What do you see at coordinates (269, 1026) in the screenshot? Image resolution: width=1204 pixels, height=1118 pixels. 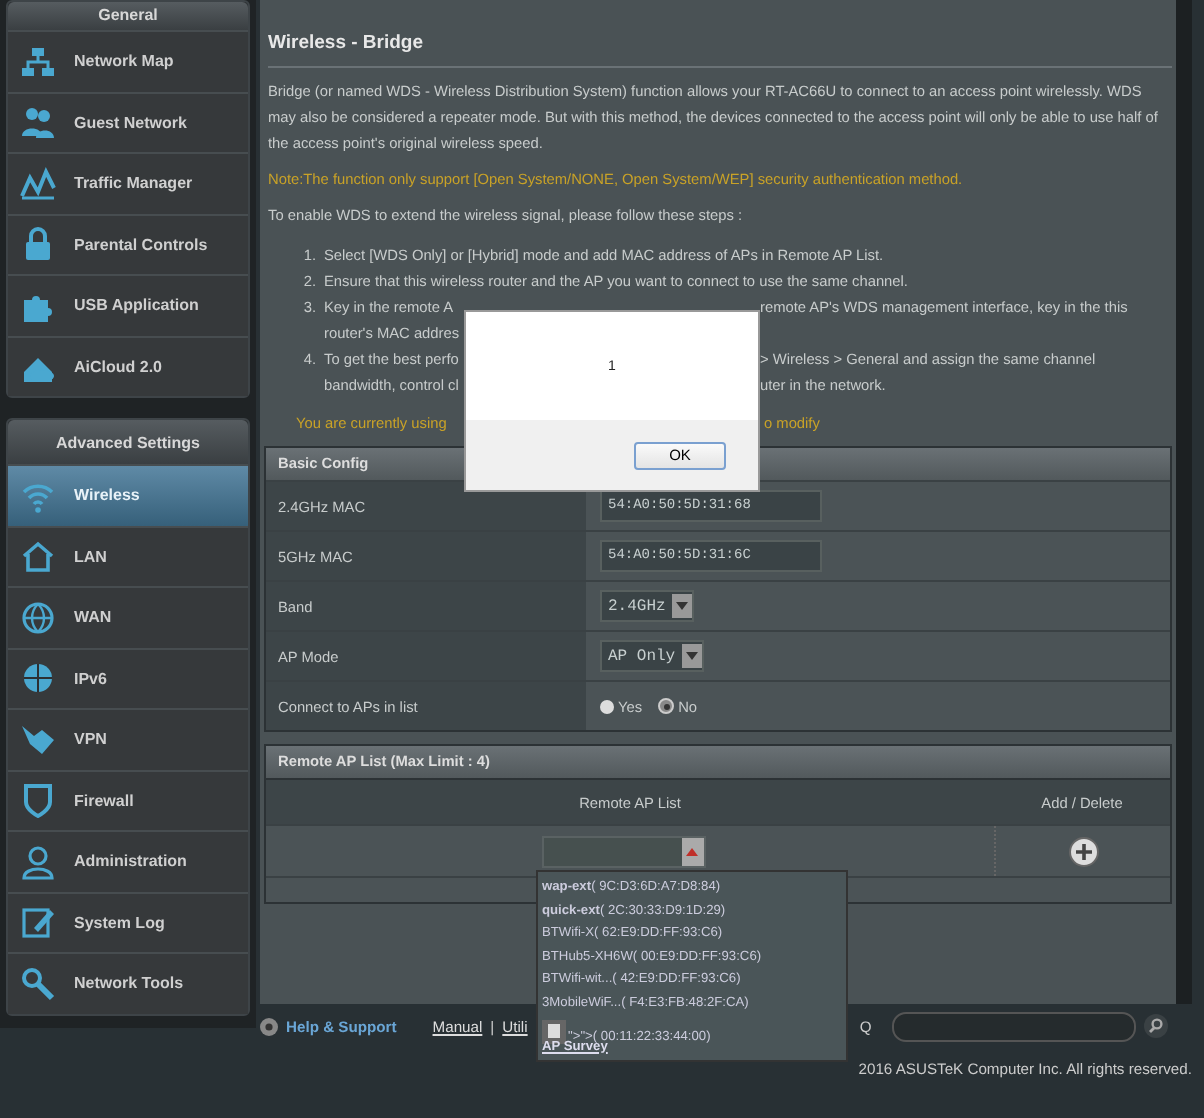 I see `help-icon` at bounding box center [269, 1026].